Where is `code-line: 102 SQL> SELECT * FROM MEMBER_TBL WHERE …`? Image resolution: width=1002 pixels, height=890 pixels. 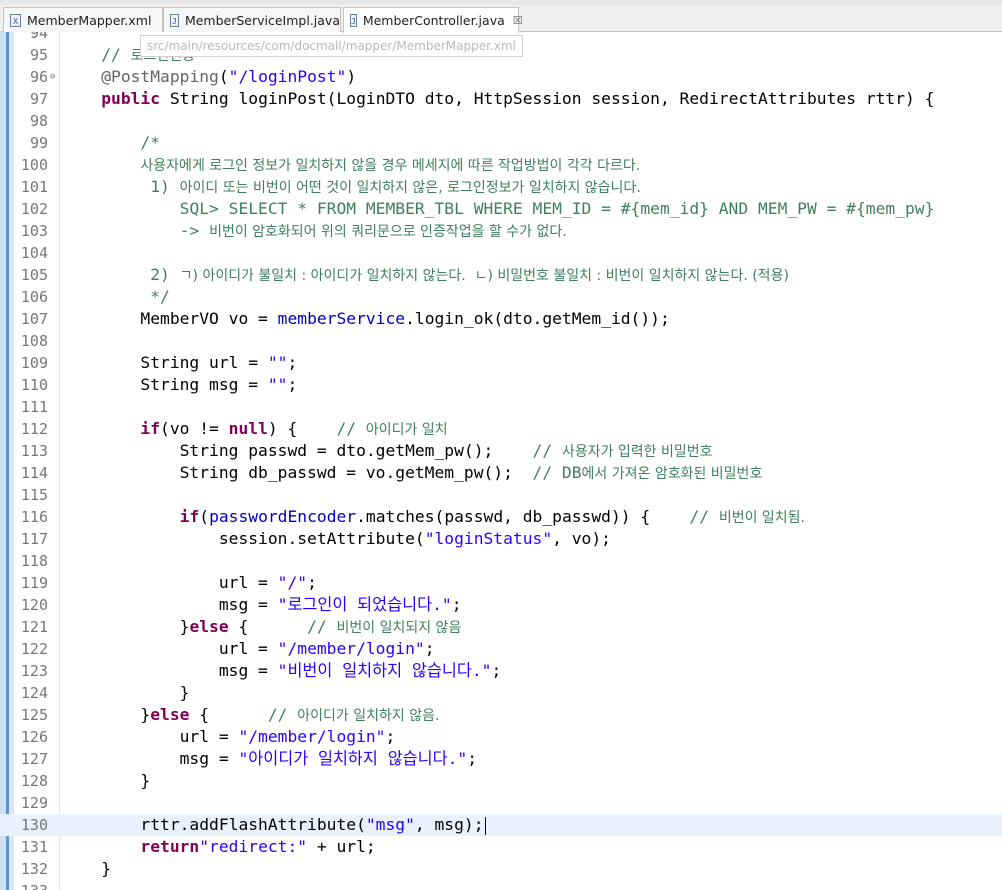 code-line: 102 SQL> SELECT * FROM MEMBER_TBL WHERE … is located at coordinates (501, 209).